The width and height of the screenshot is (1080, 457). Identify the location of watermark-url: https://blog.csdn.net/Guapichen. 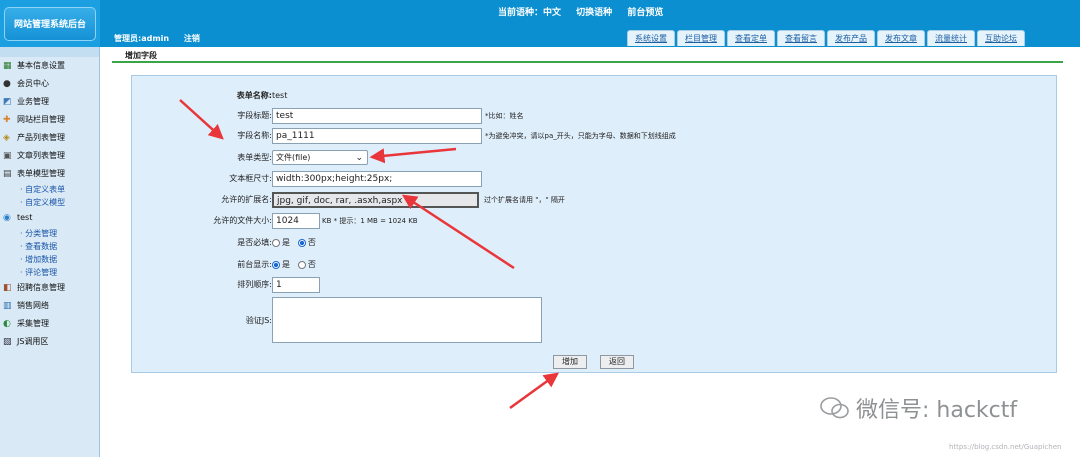
(1005, 447).